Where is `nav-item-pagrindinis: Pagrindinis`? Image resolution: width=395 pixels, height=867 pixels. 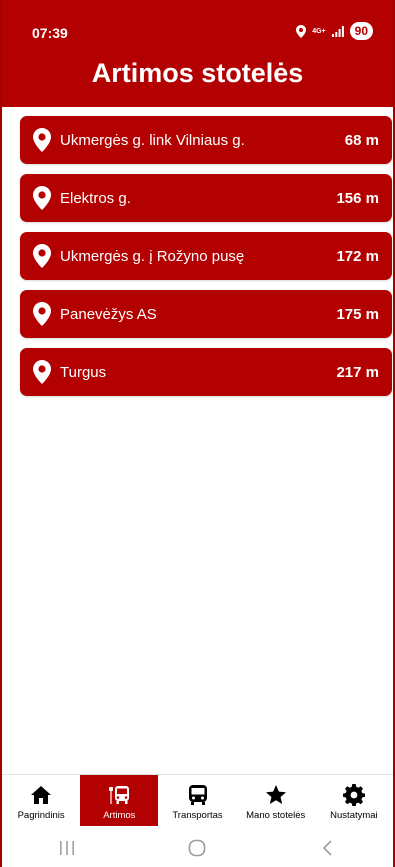
nav-item-pagrindinis: Pagrindinis is located at coordinates (41, 800).